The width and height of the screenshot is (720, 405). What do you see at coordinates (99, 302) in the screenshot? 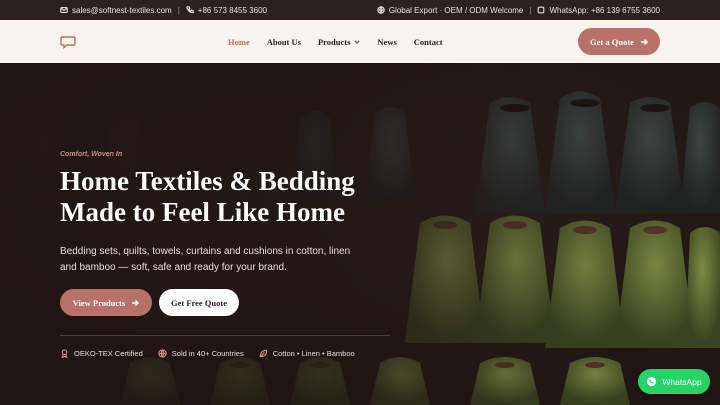
I see `button-label: View Products` at bounding box center [99, 302].